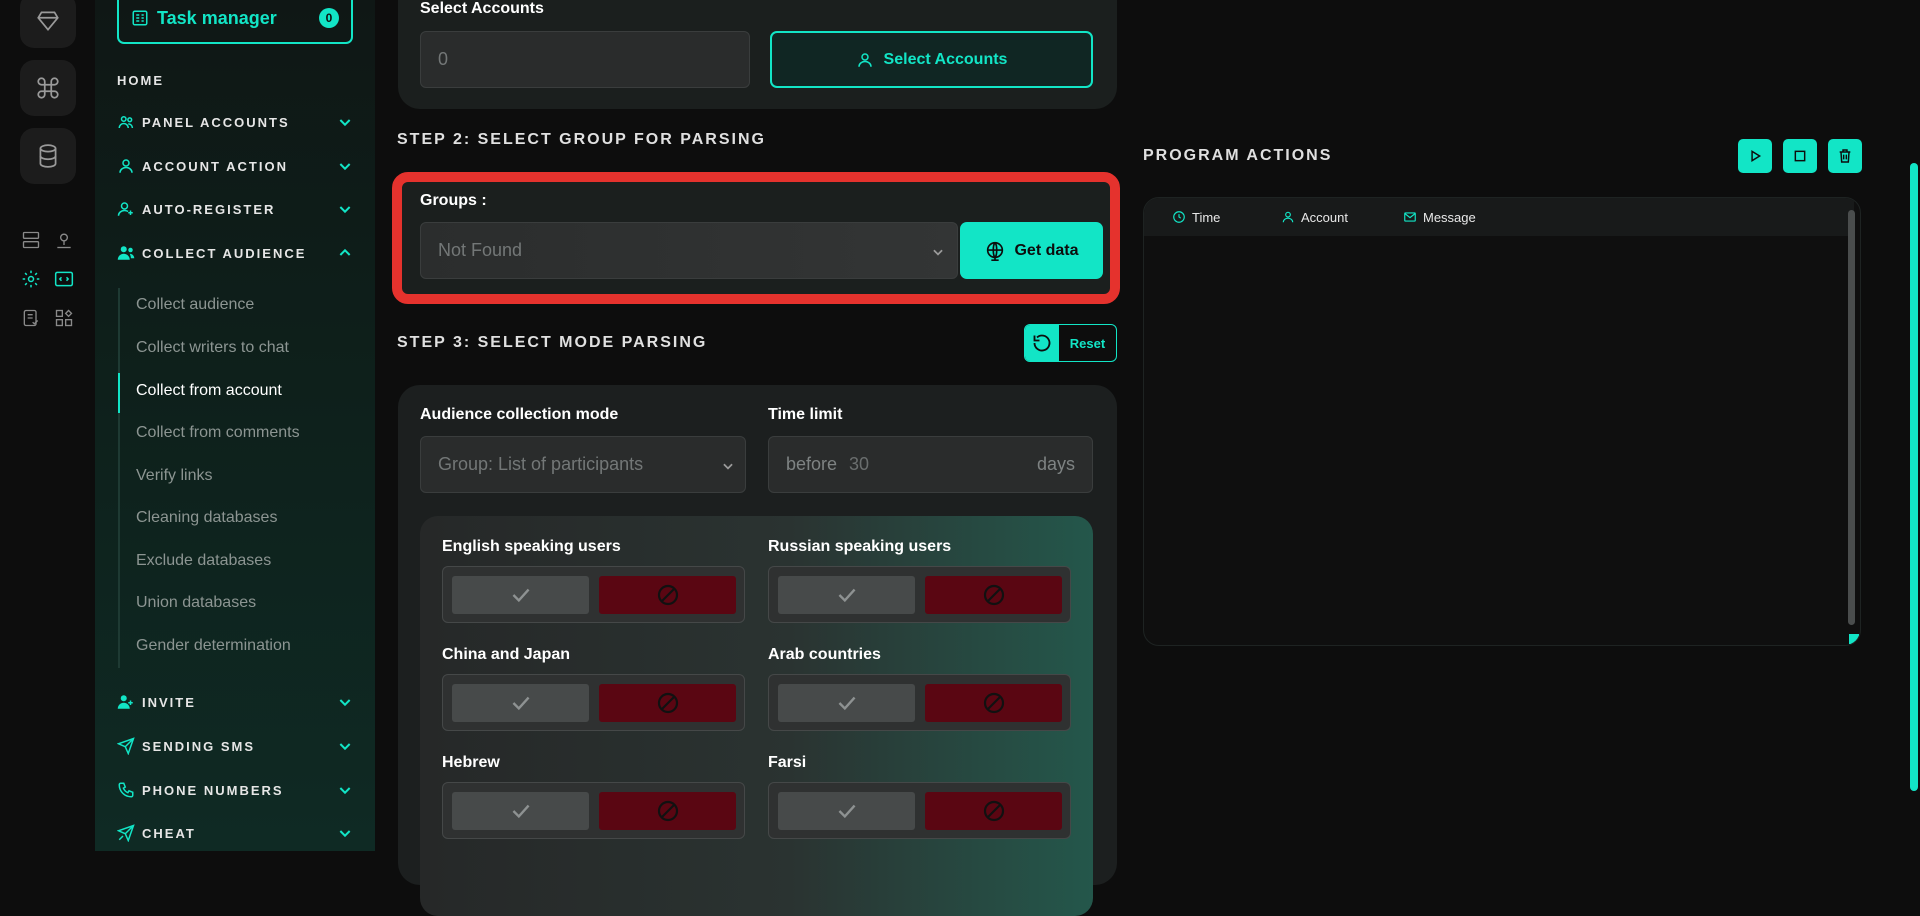 This screenshot has height=916, width=1920. What do you see at coordinates (1854, 639) in the screenshot?
I see `resize-handle-icon` at bounding box center [1854, 639].